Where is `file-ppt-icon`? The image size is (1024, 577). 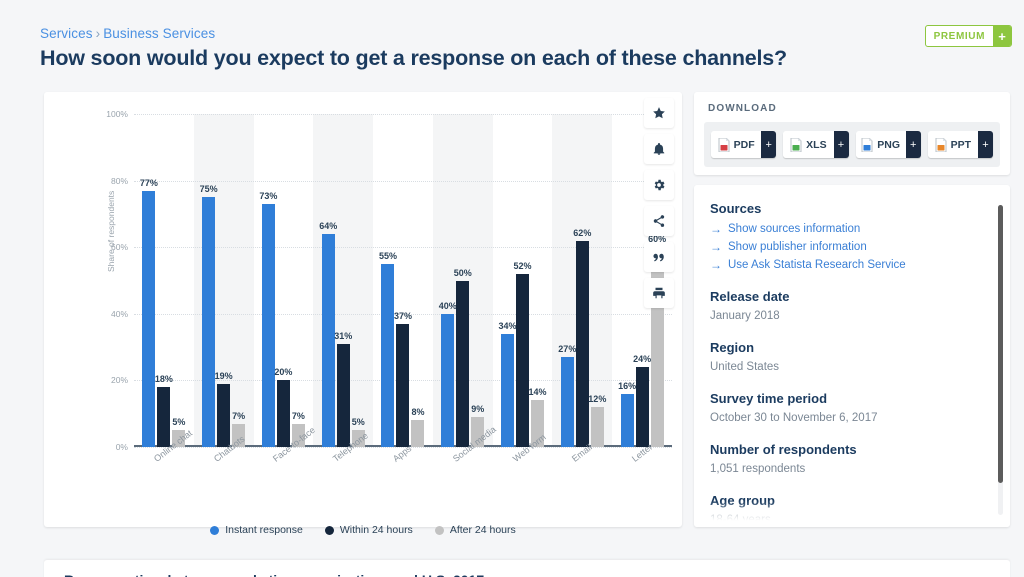
file-ppt-icon is located at coordinates (941, 144).